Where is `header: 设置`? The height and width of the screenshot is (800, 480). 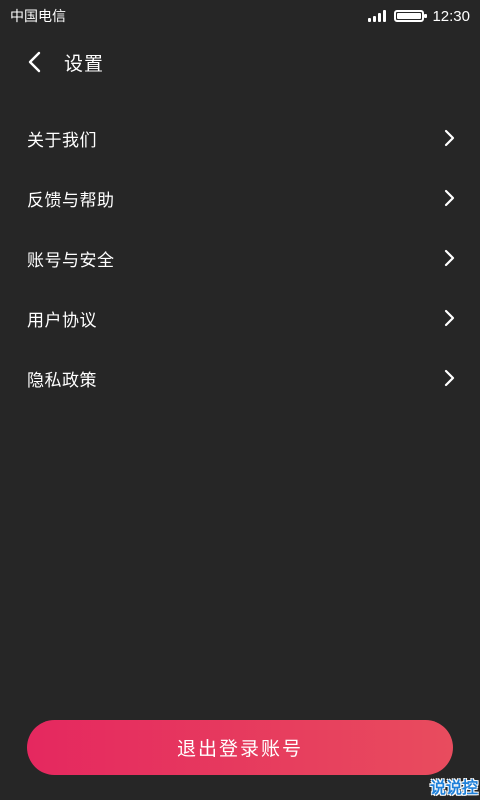
header: 设置 is located at coordinates (240, 62).